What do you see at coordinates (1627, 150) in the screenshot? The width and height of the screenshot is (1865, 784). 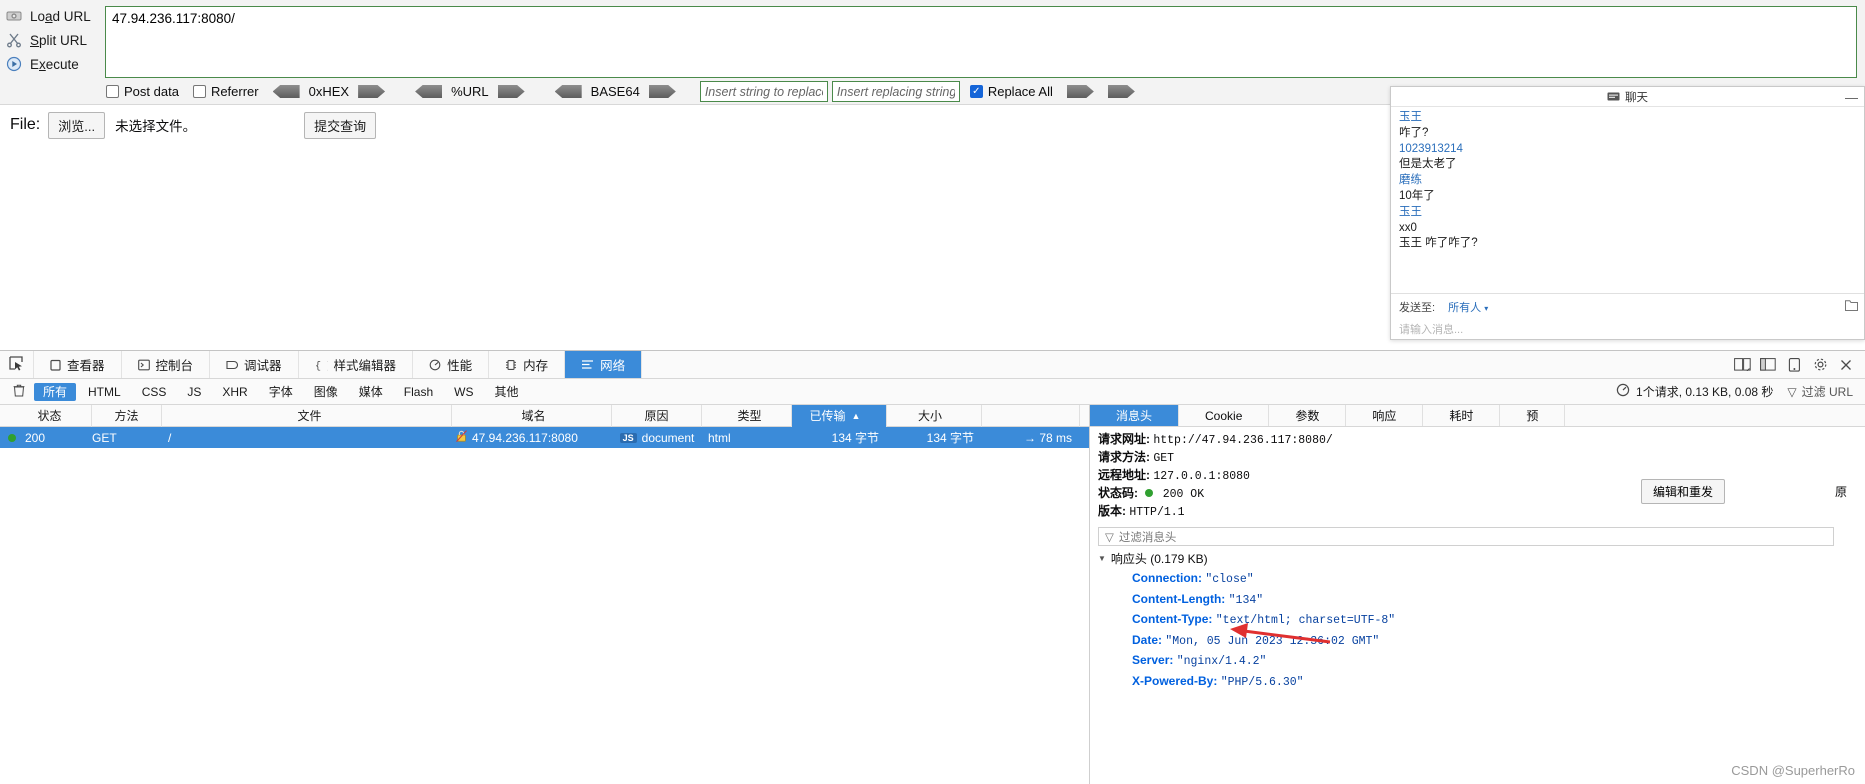 I see `chat-sender-name: 1023913214` at bounding box center [1627, 150].